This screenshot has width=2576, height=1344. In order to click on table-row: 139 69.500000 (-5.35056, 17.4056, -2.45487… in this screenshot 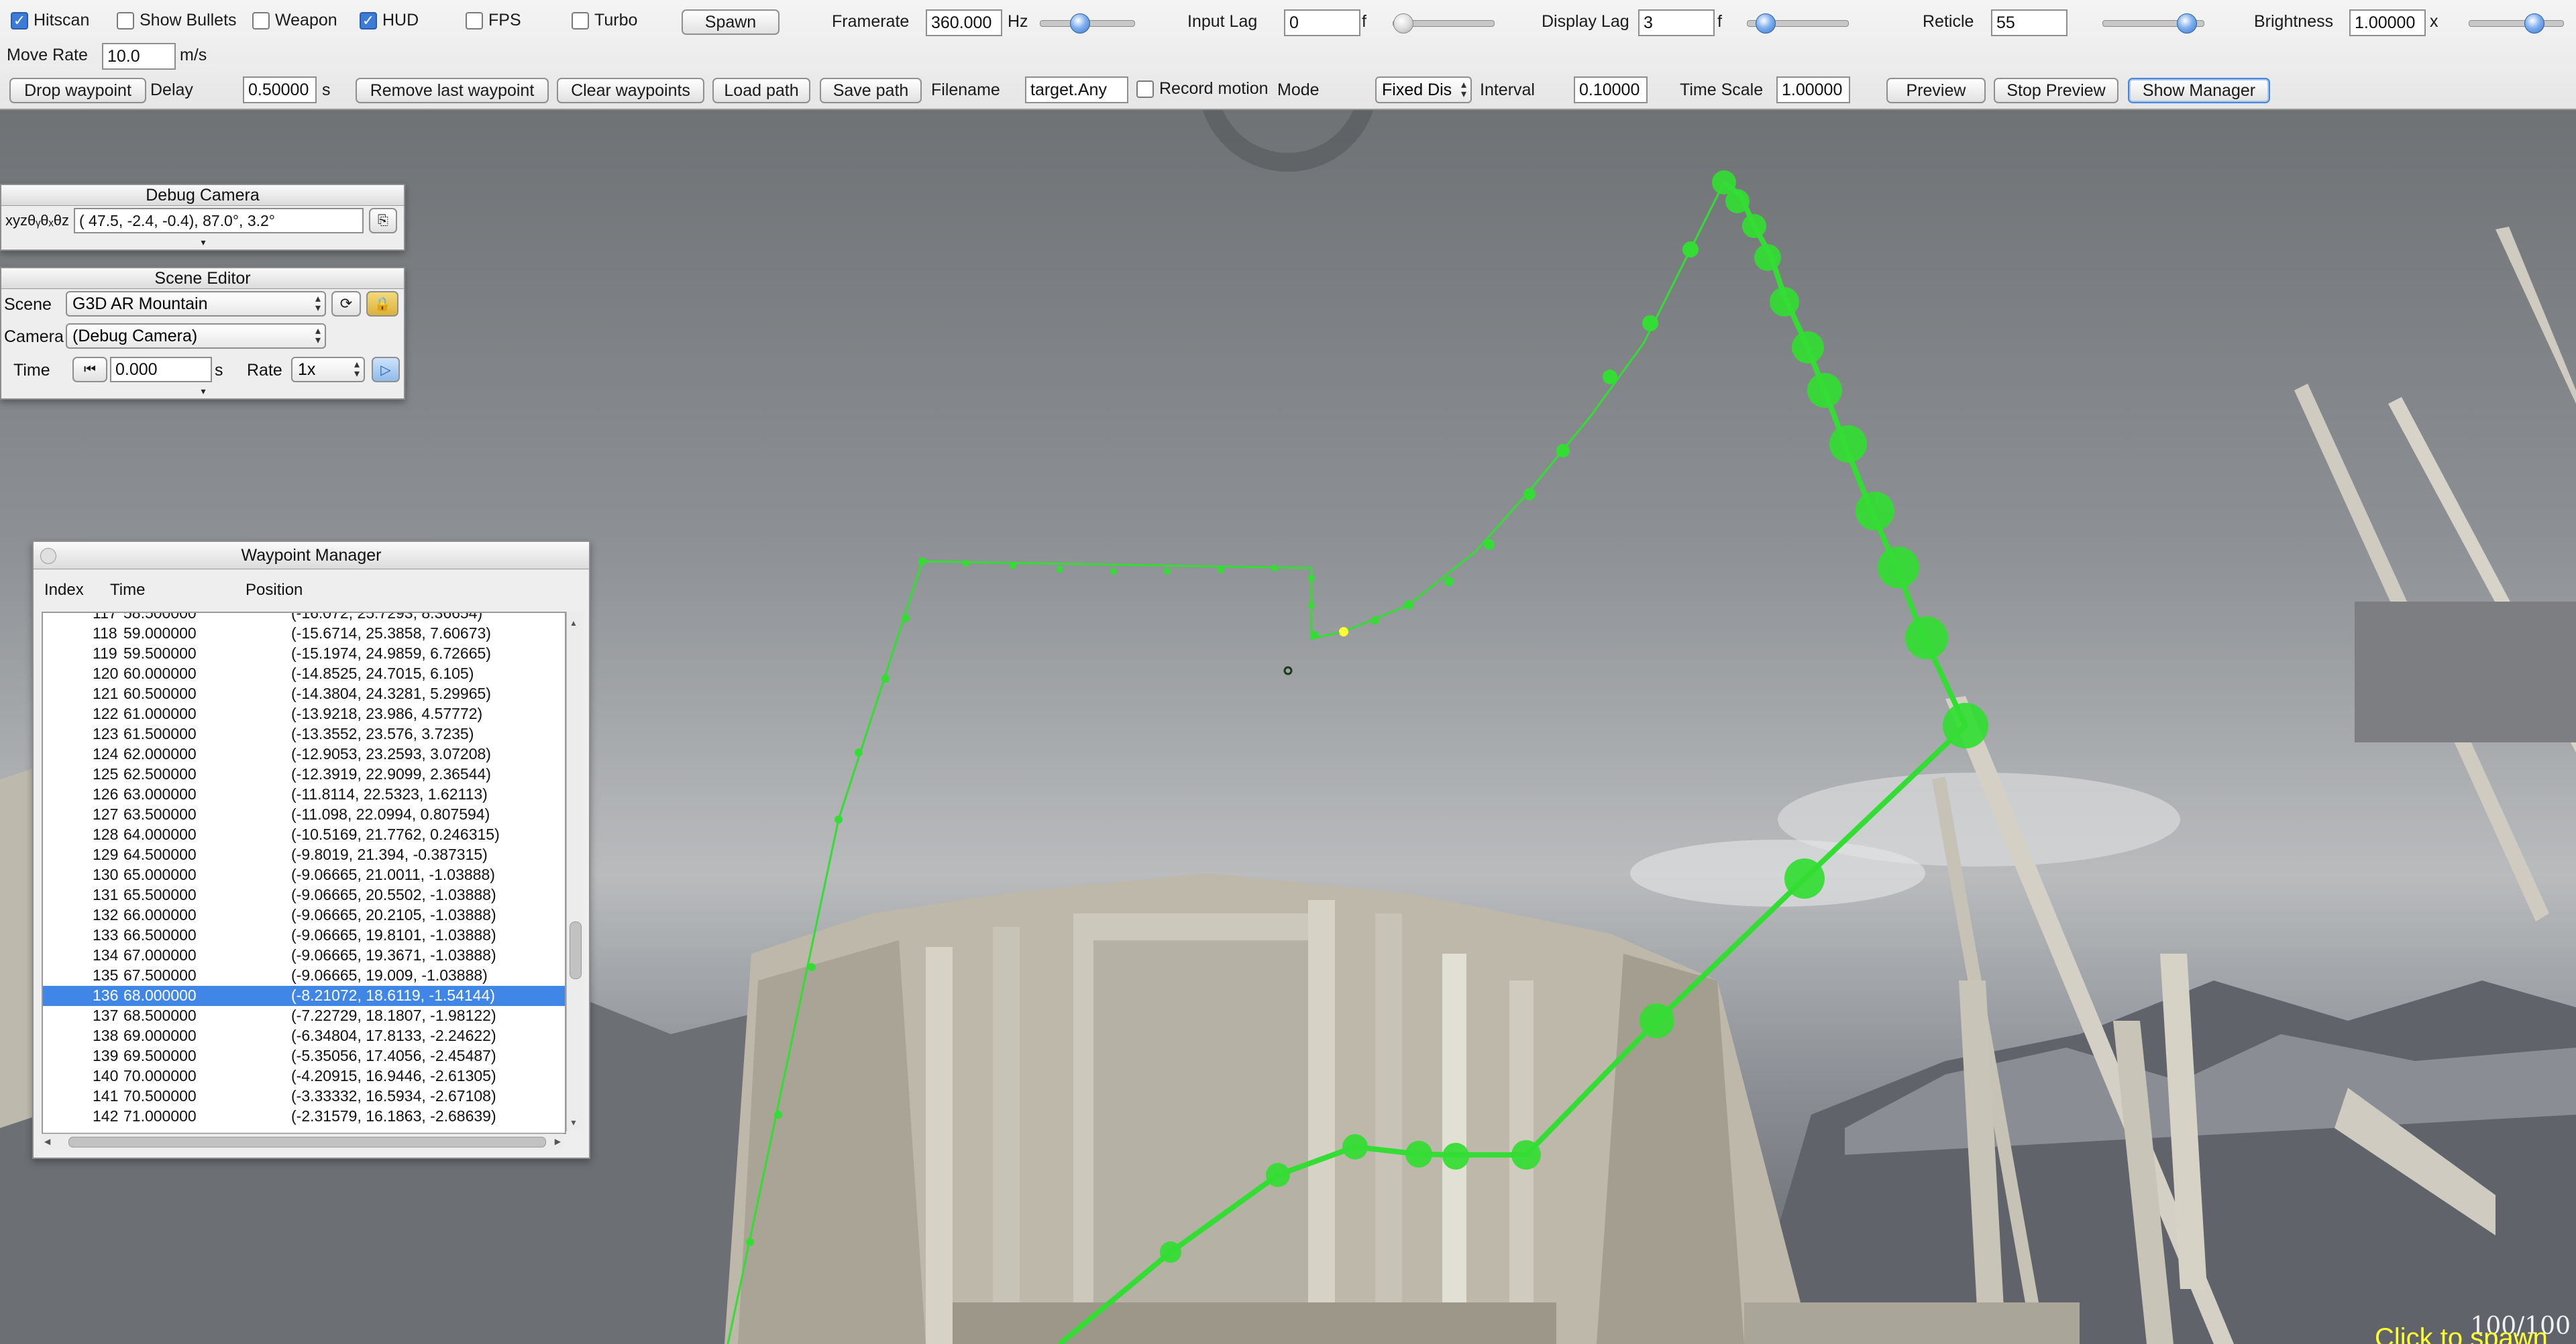, I will do `click(304, 1056)`.